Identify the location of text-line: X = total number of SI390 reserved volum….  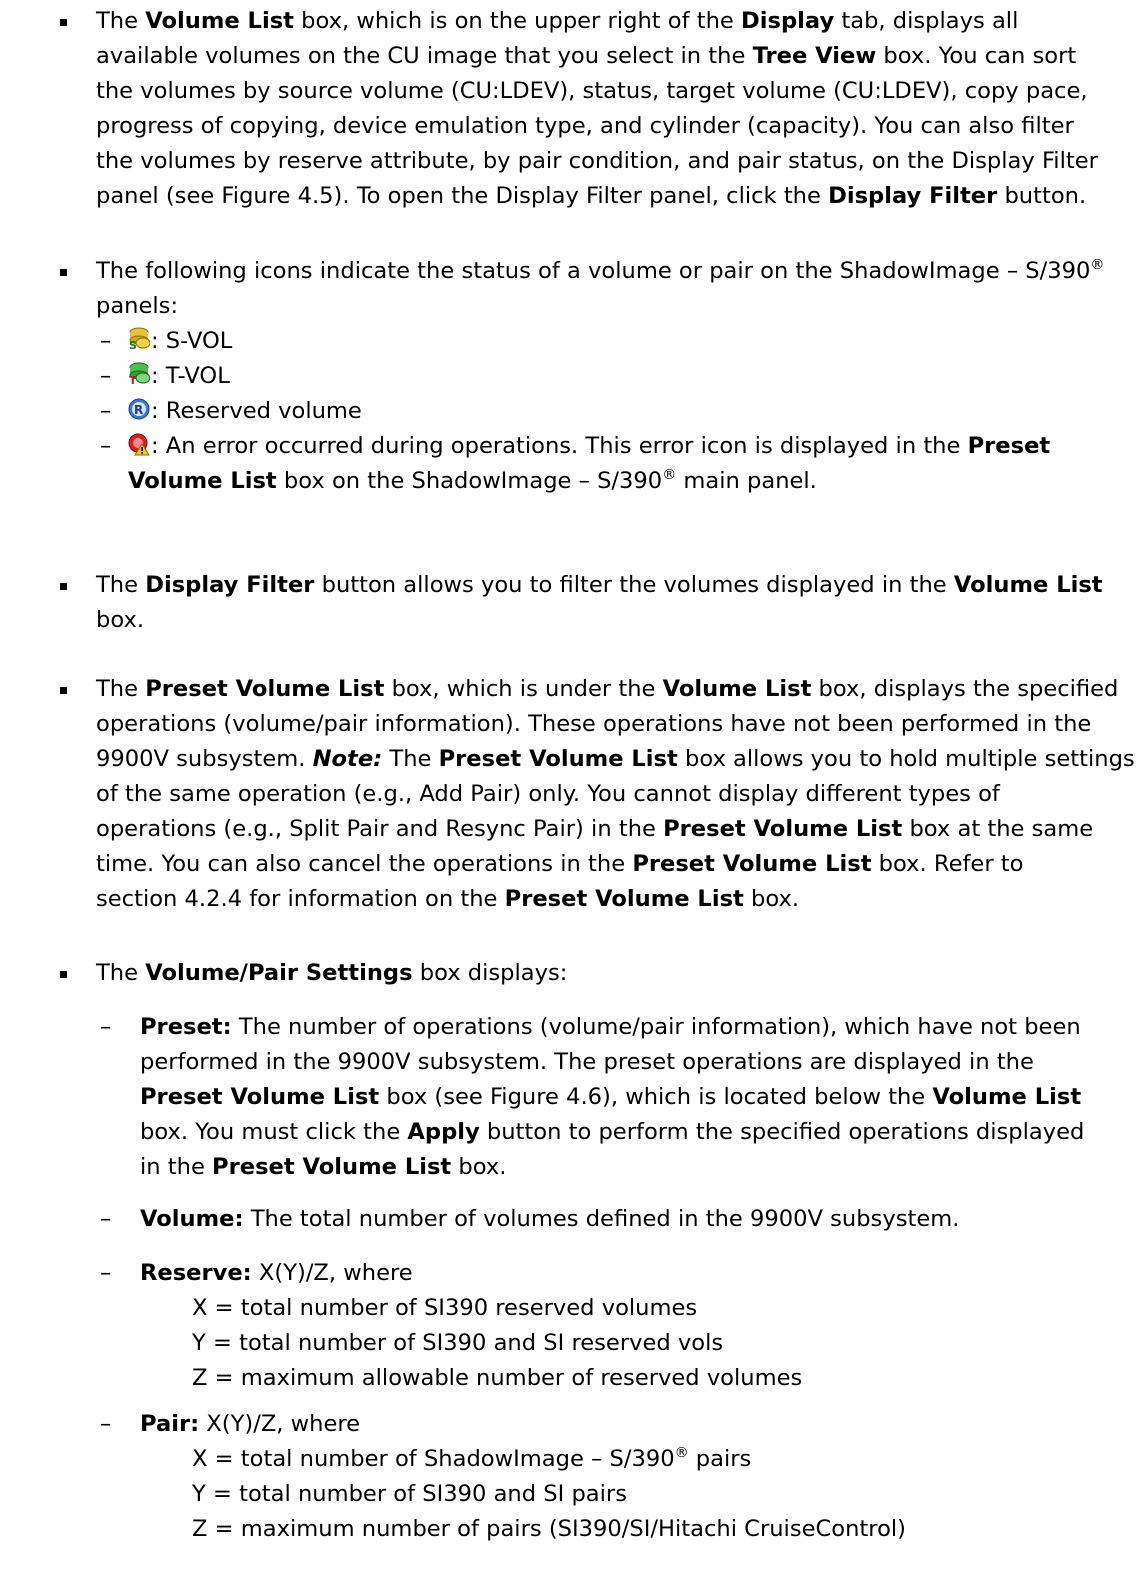
(445, 1308).